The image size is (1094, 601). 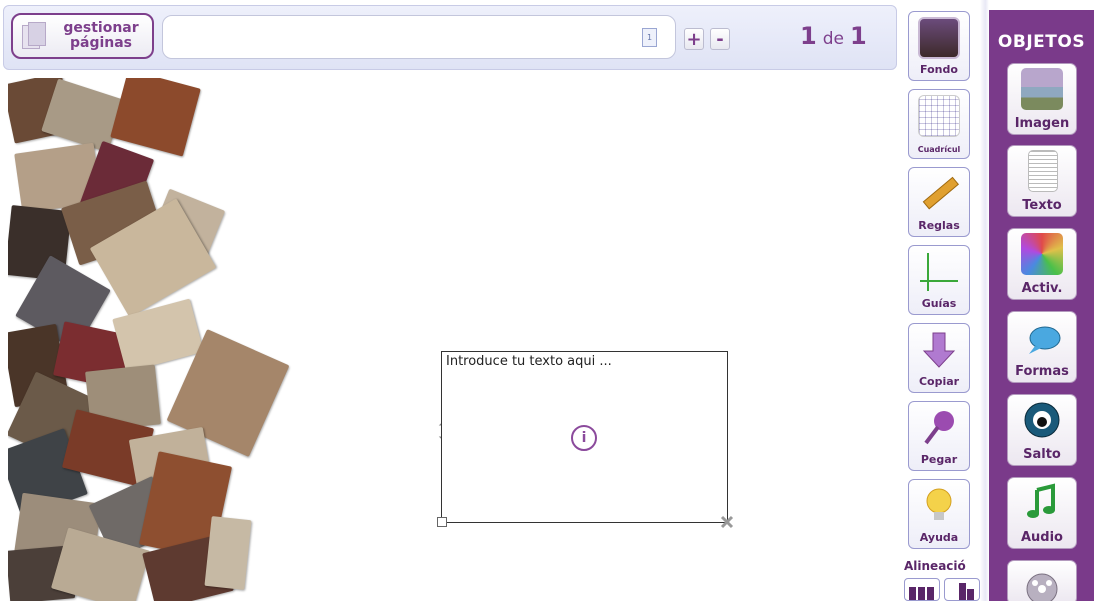 I want to click on object-activ: Activ., so click(x=1042, y=264).